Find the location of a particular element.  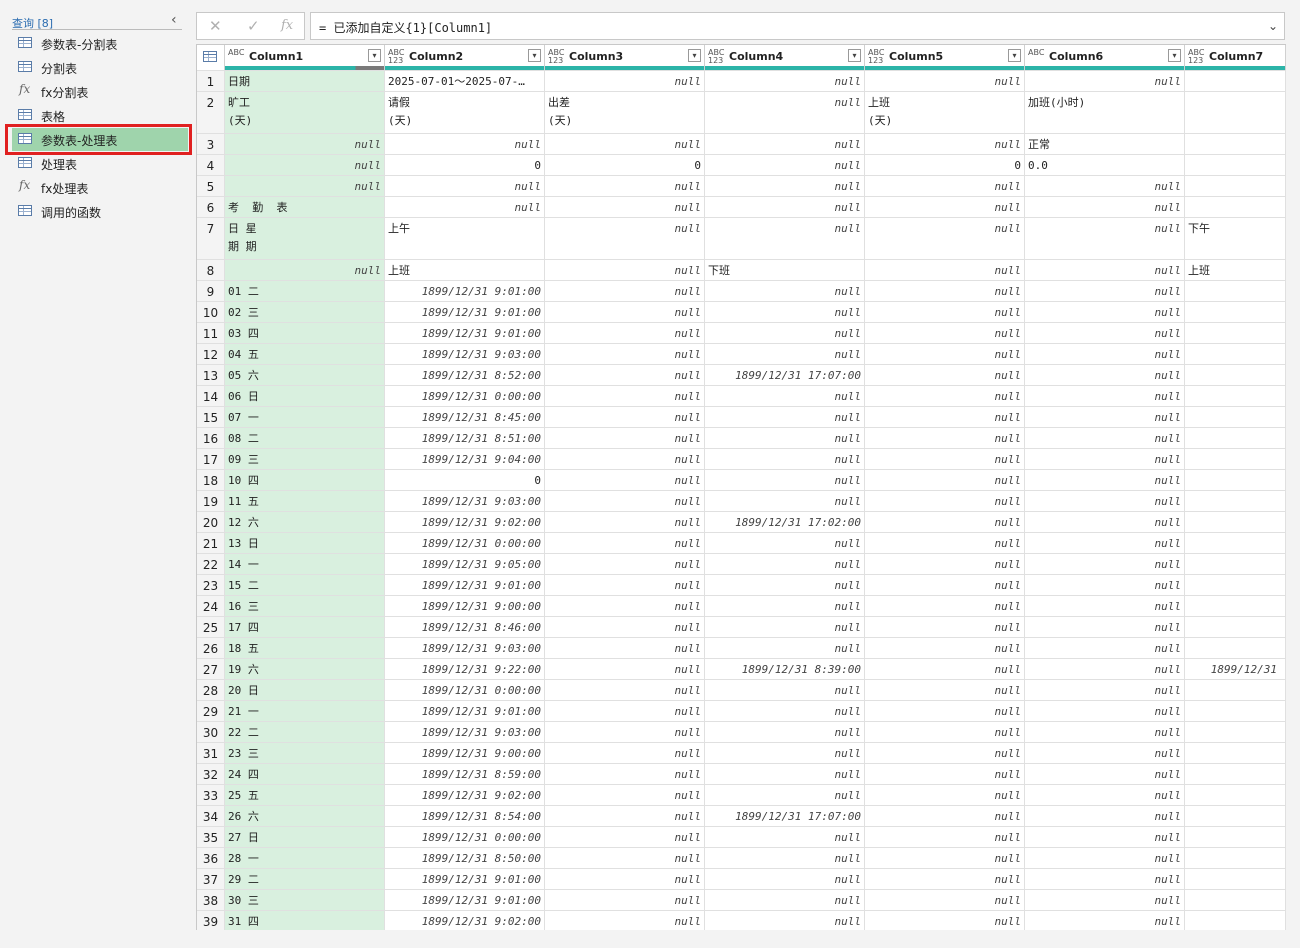

table-cell: 1899/12/31 9:00:00 is located at coordinates (465, 606).